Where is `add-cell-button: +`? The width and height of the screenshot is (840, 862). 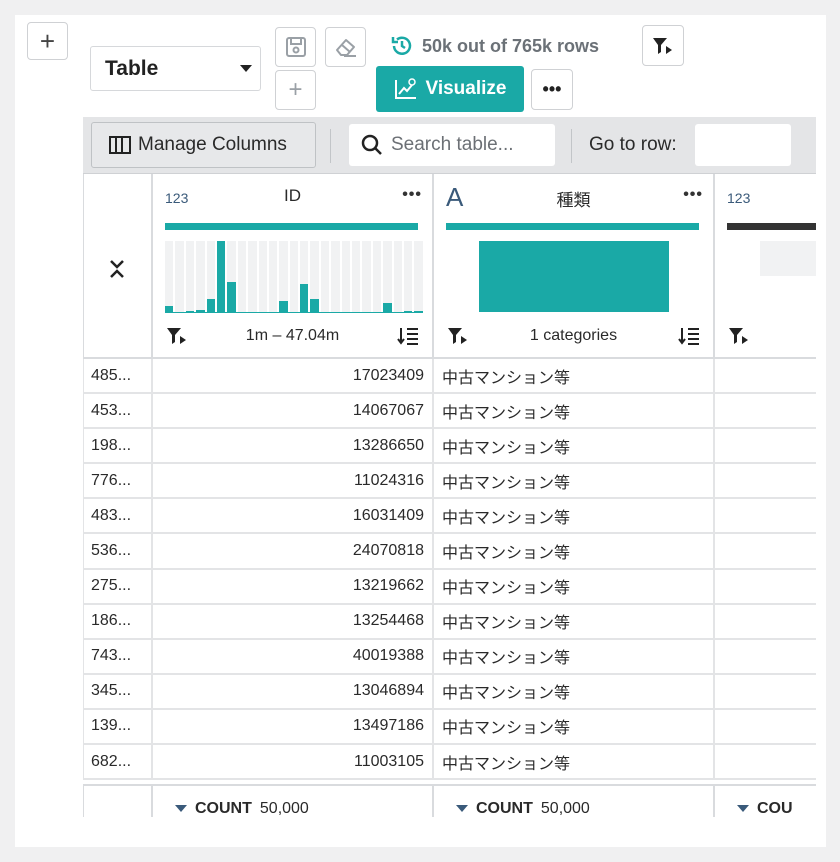
add-cell-button: + is located at coordinates (47, 41).